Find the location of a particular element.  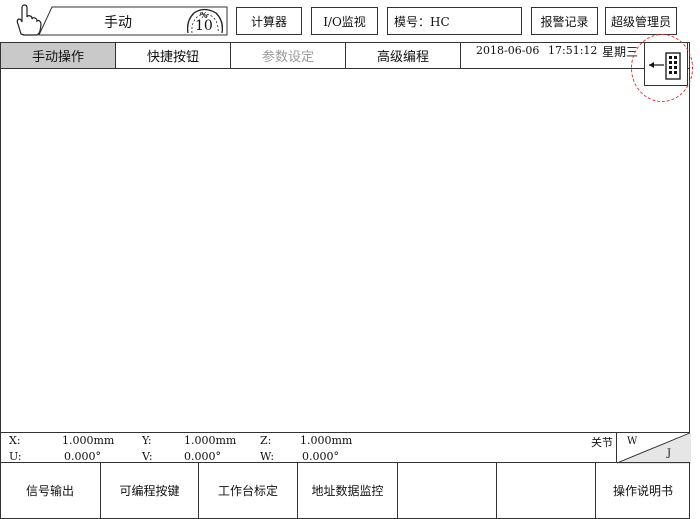

alarm-log-button: 报警记录 is located at coordinates (564, 21).